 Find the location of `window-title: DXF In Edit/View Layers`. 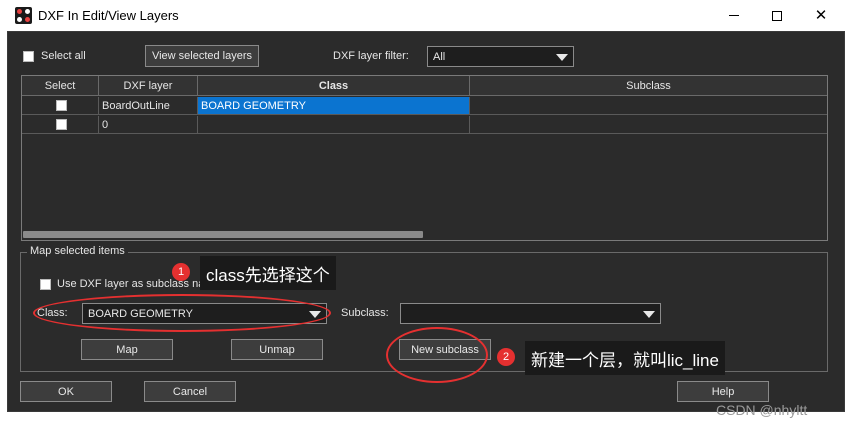

window-title: DXF In Edit/View Layers is located at coordinates (108, 15).